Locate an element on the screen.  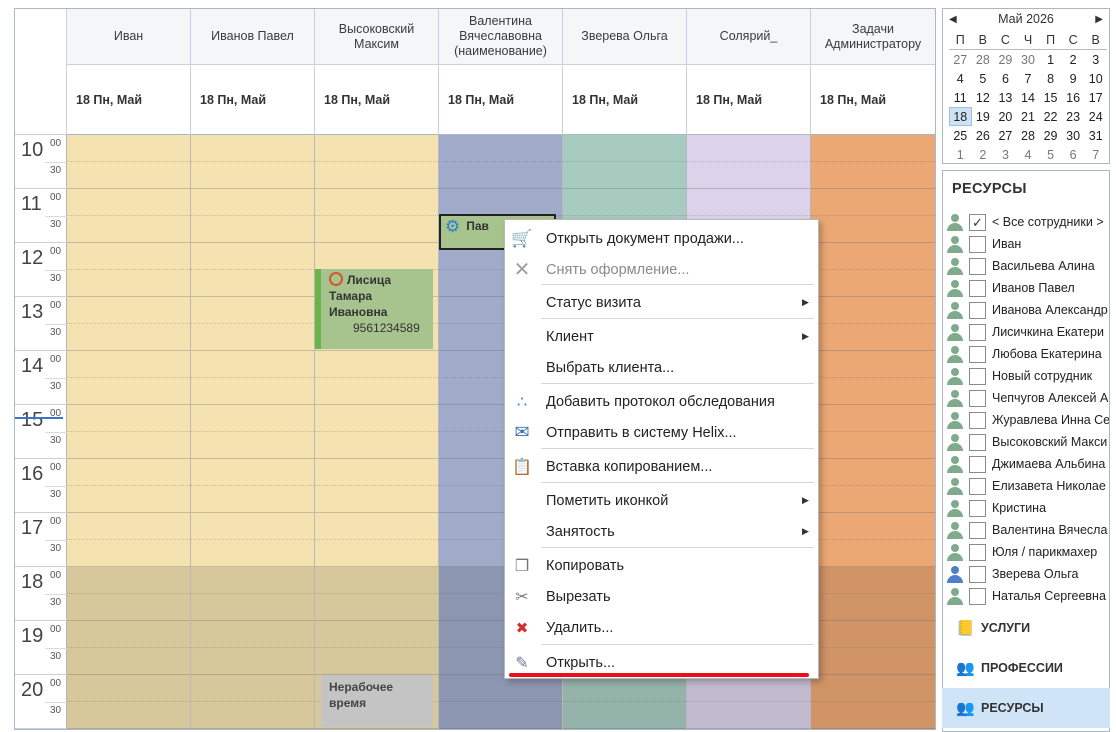
calendar-day: 16 is located at coordinates (1073, 97).